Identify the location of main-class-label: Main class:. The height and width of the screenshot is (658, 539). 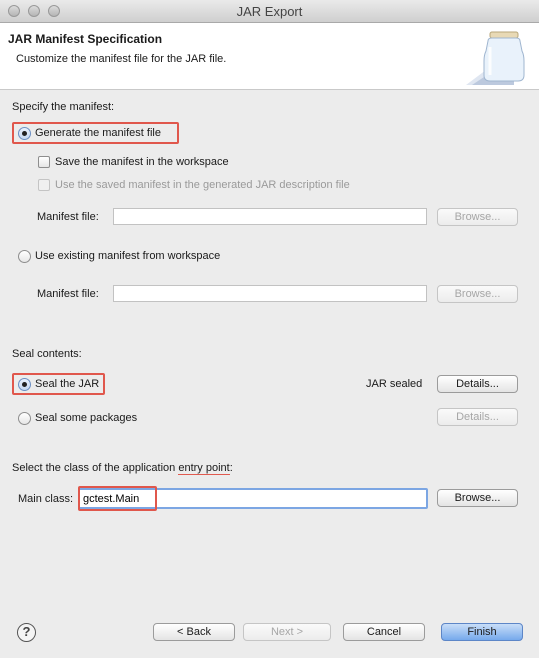
(46, 499).